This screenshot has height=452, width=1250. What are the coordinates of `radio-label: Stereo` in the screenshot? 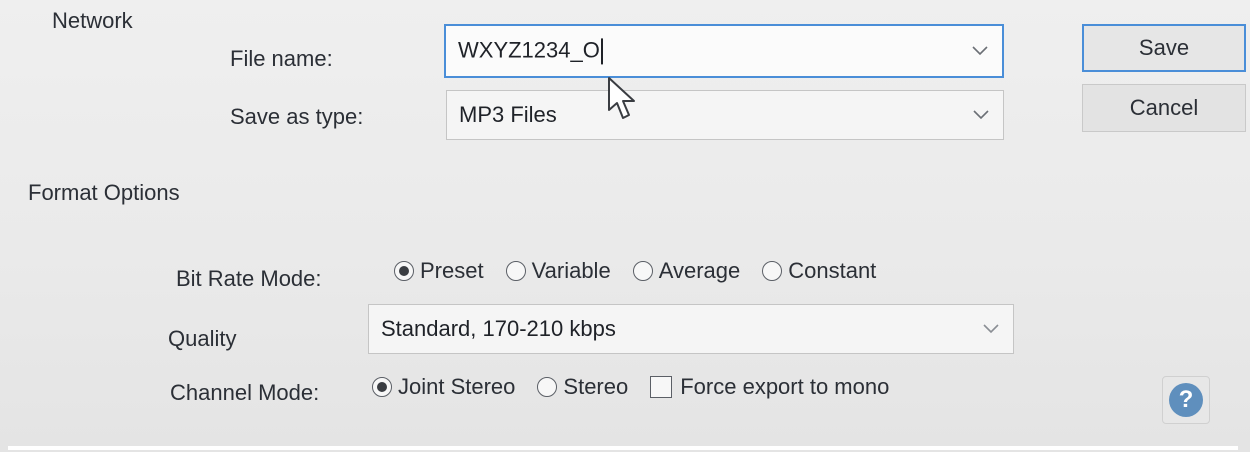 It's located at (596, 386).